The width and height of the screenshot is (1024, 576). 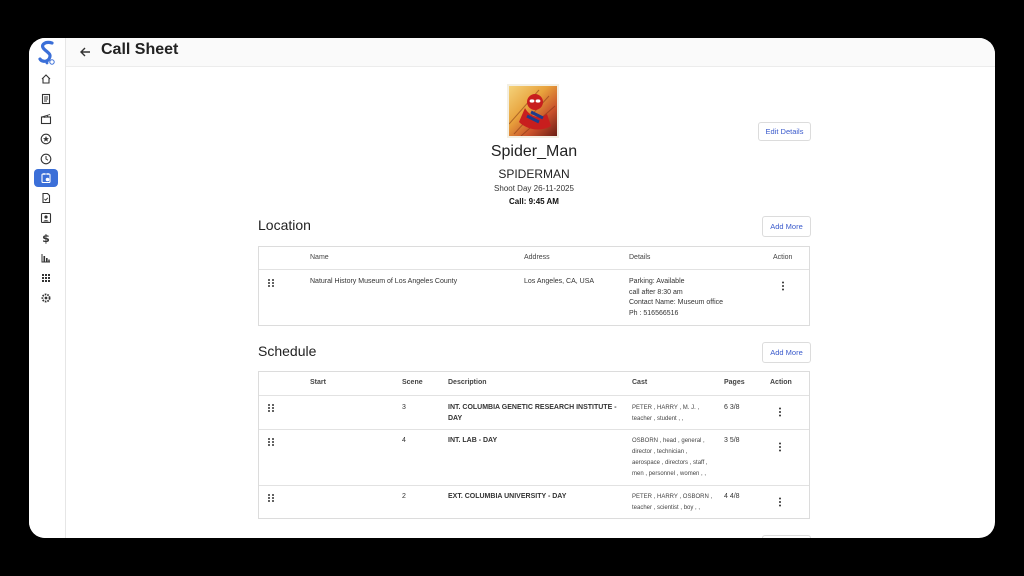 I want to click on production-name: Spider_Man, so click(x=534, y=151).